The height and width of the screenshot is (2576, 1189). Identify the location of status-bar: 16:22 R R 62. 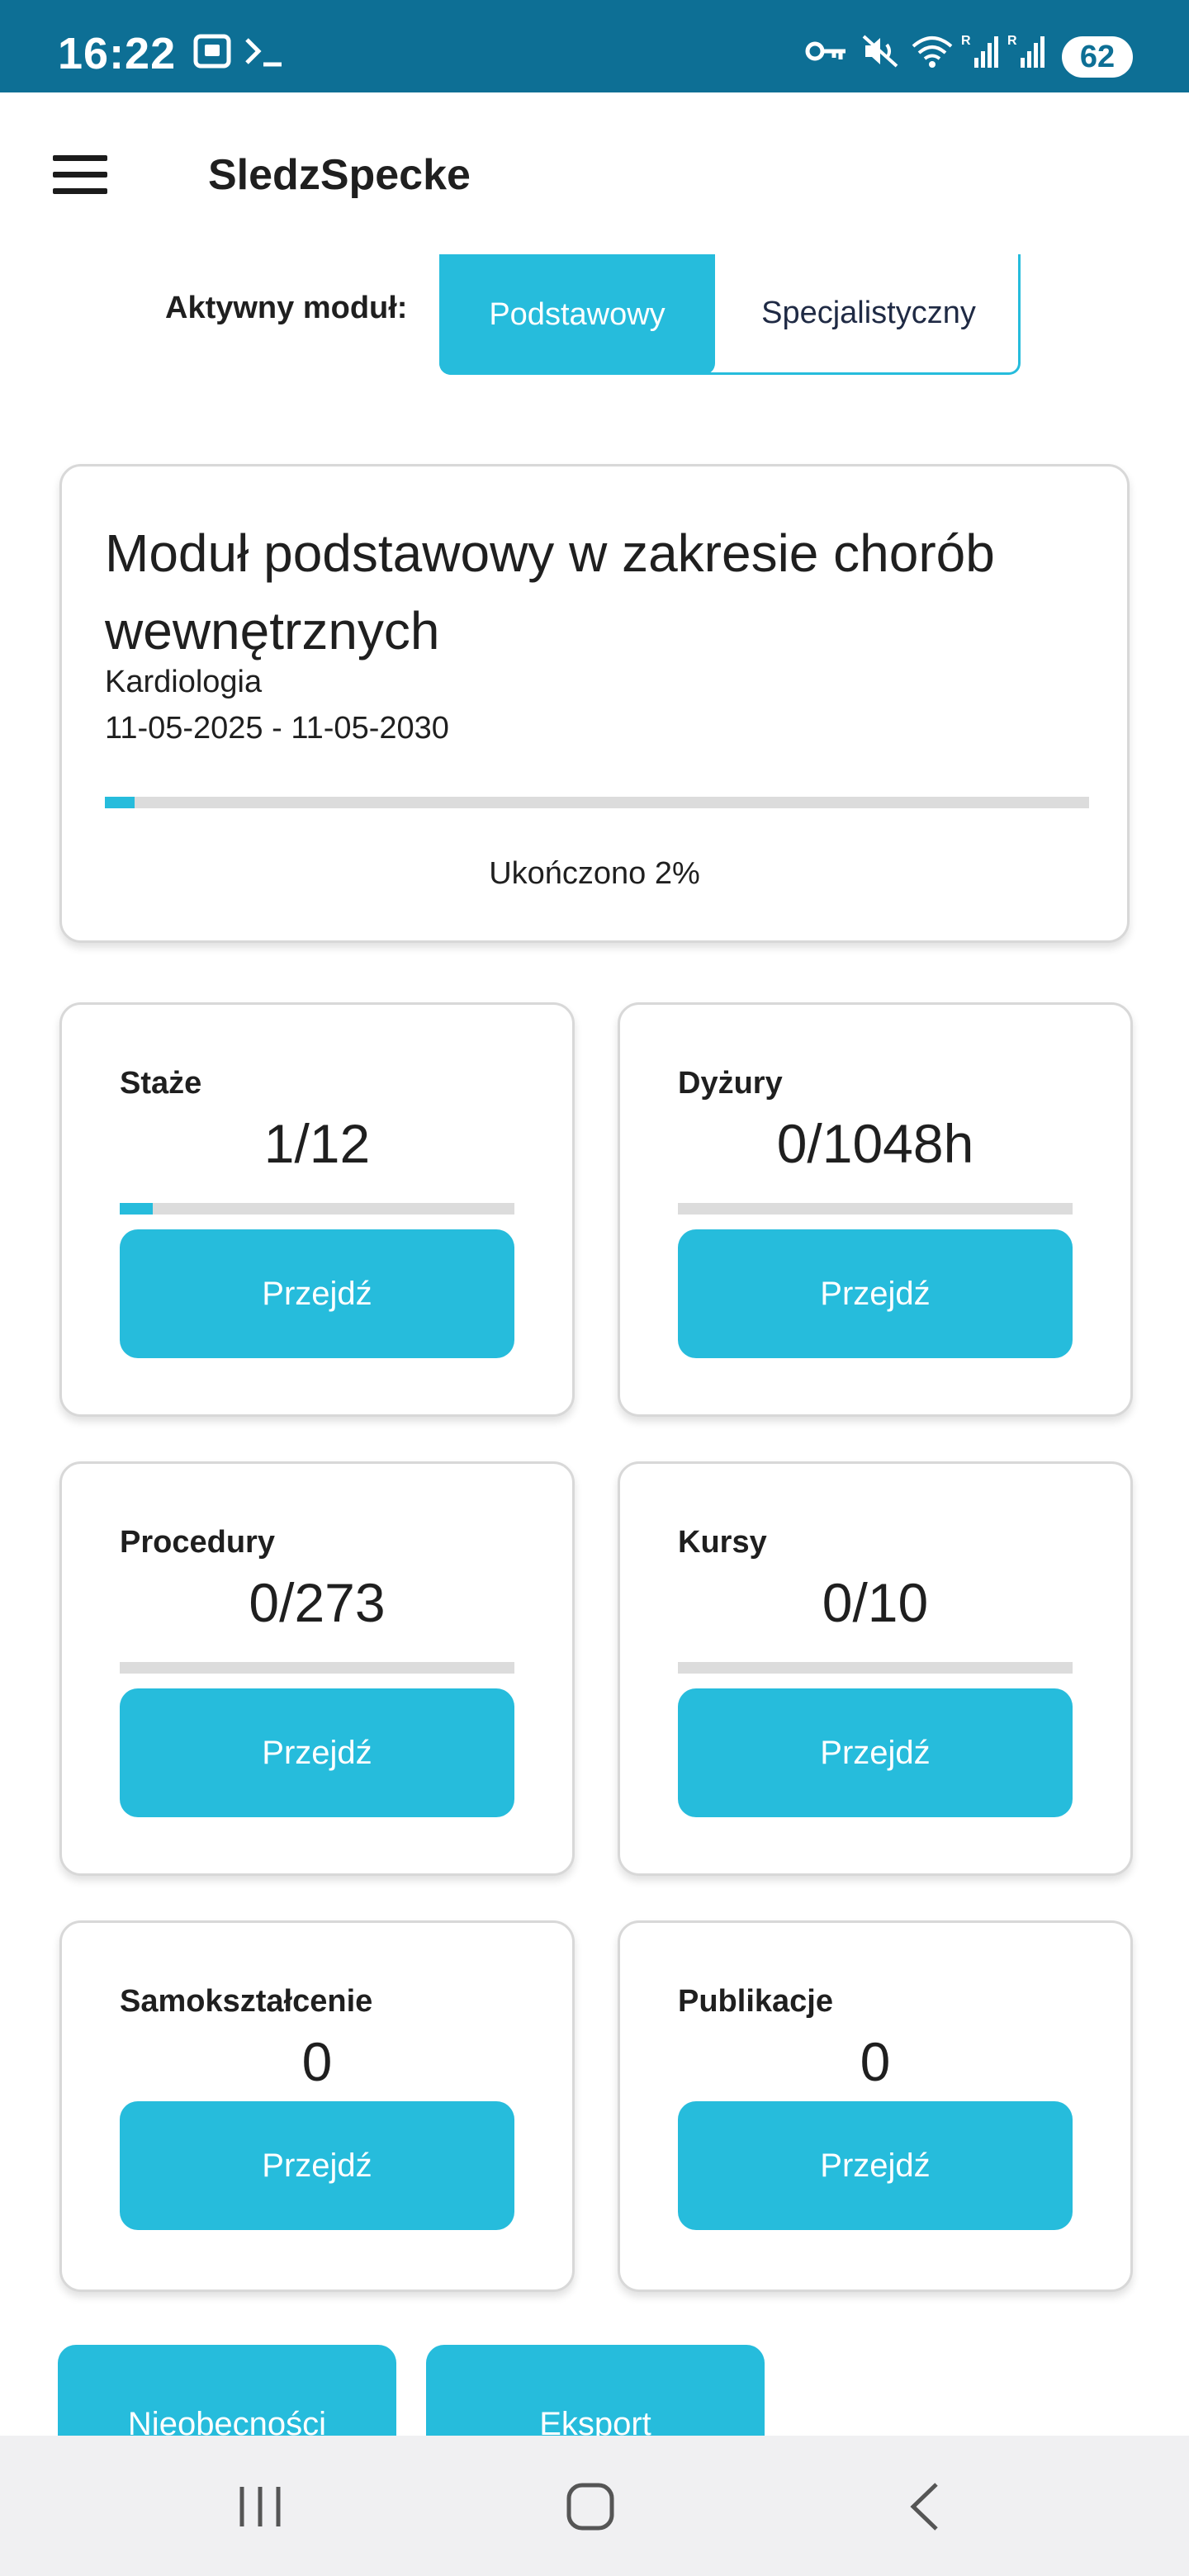
(594, 46).